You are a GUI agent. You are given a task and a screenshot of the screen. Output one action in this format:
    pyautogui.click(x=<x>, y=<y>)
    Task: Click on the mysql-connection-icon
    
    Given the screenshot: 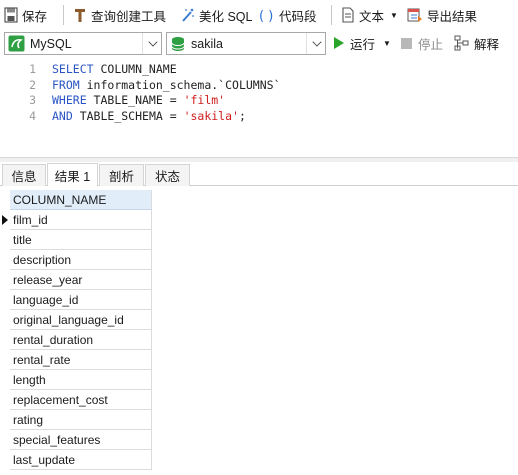 What is the action you would take?
    pyautogui.click(x=16, y=43)
    